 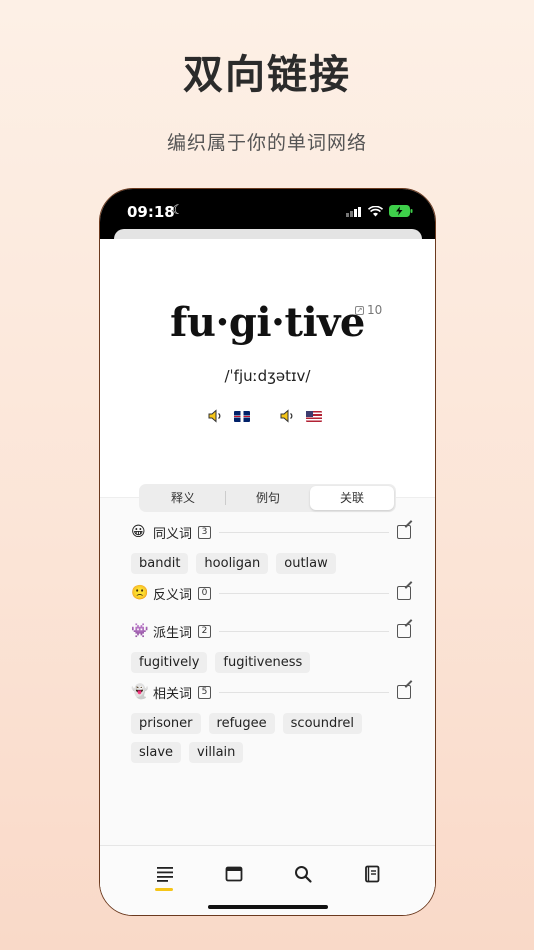 I want to click on tab-definition: 释义, so click(x=183, y=498).